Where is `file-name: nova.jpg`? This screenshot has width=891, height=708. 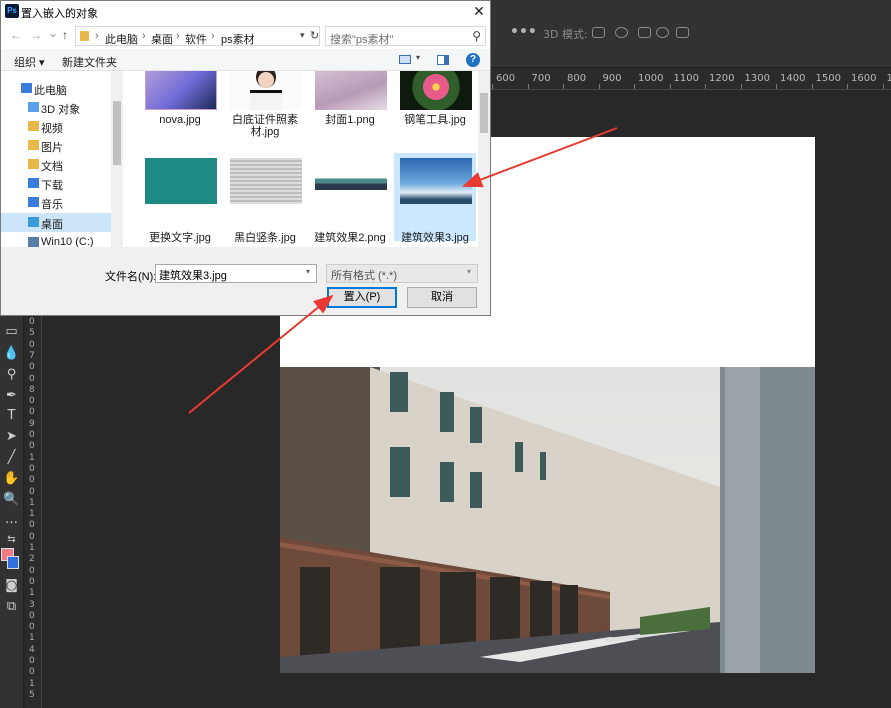 file-name: nova.jpg is located at coordinates (180, 120).